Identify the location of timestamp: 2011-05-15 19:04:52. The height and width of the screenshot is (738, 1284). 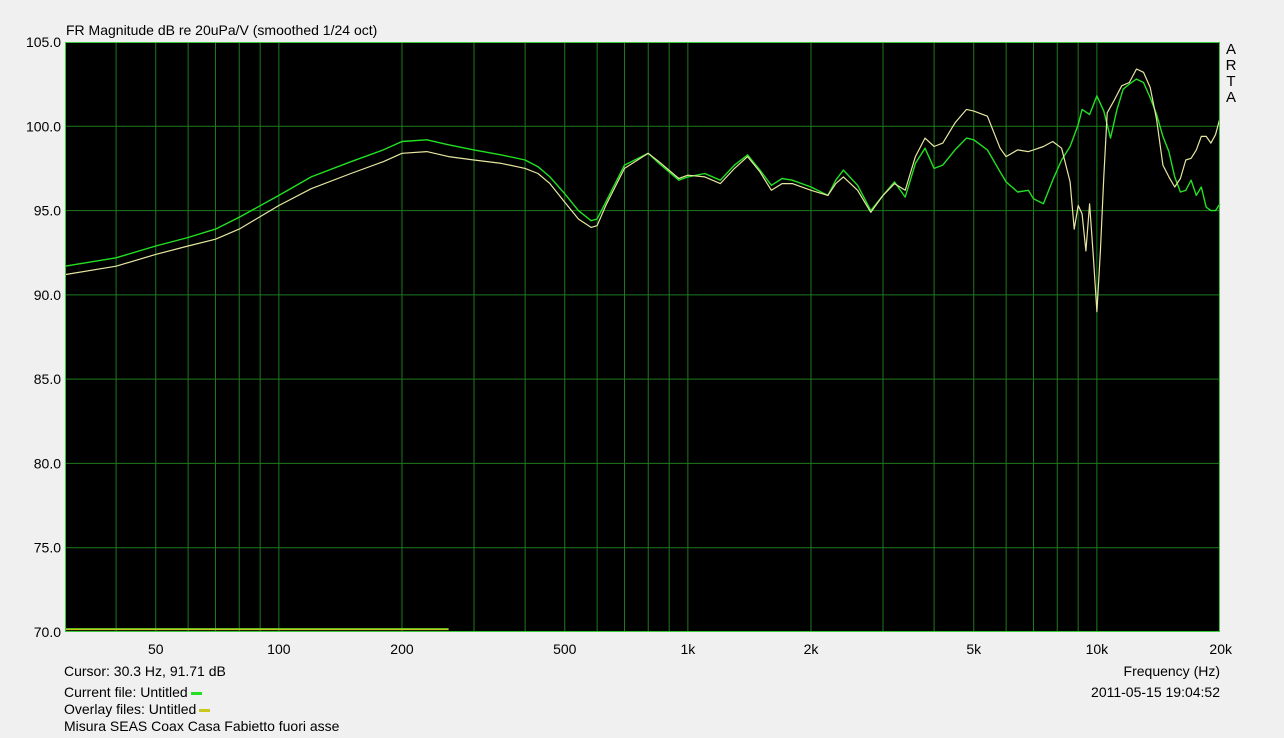
(1155, 692).